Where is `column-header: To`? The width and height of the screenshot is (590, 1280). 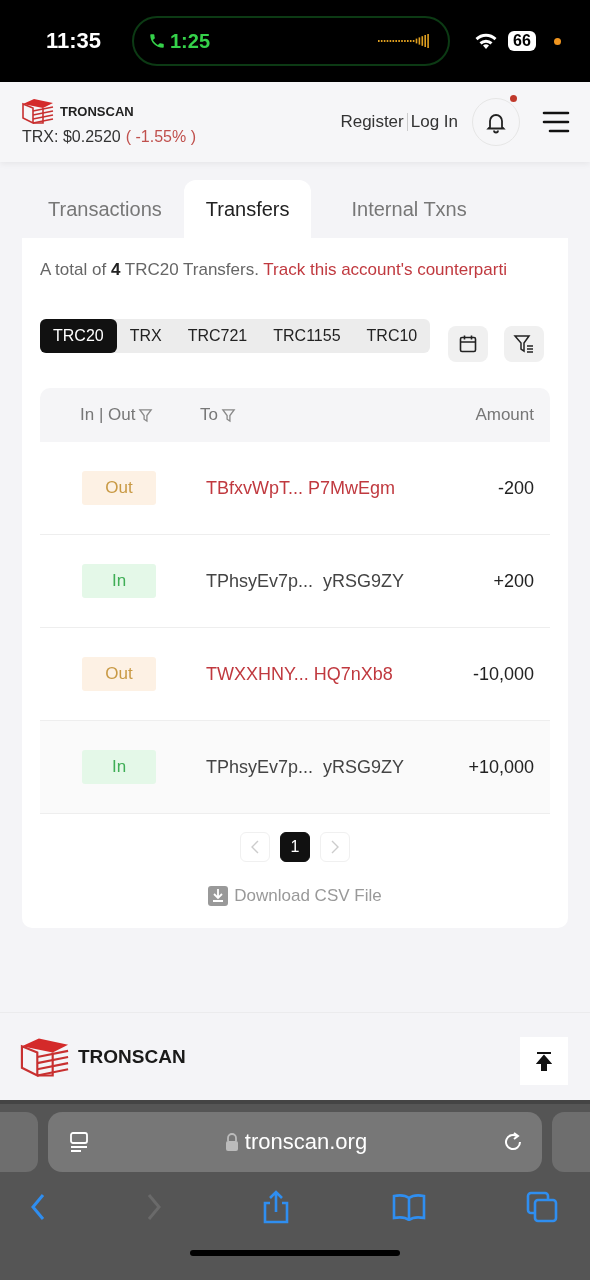 column-header: To is located at coordinates (317, 415).